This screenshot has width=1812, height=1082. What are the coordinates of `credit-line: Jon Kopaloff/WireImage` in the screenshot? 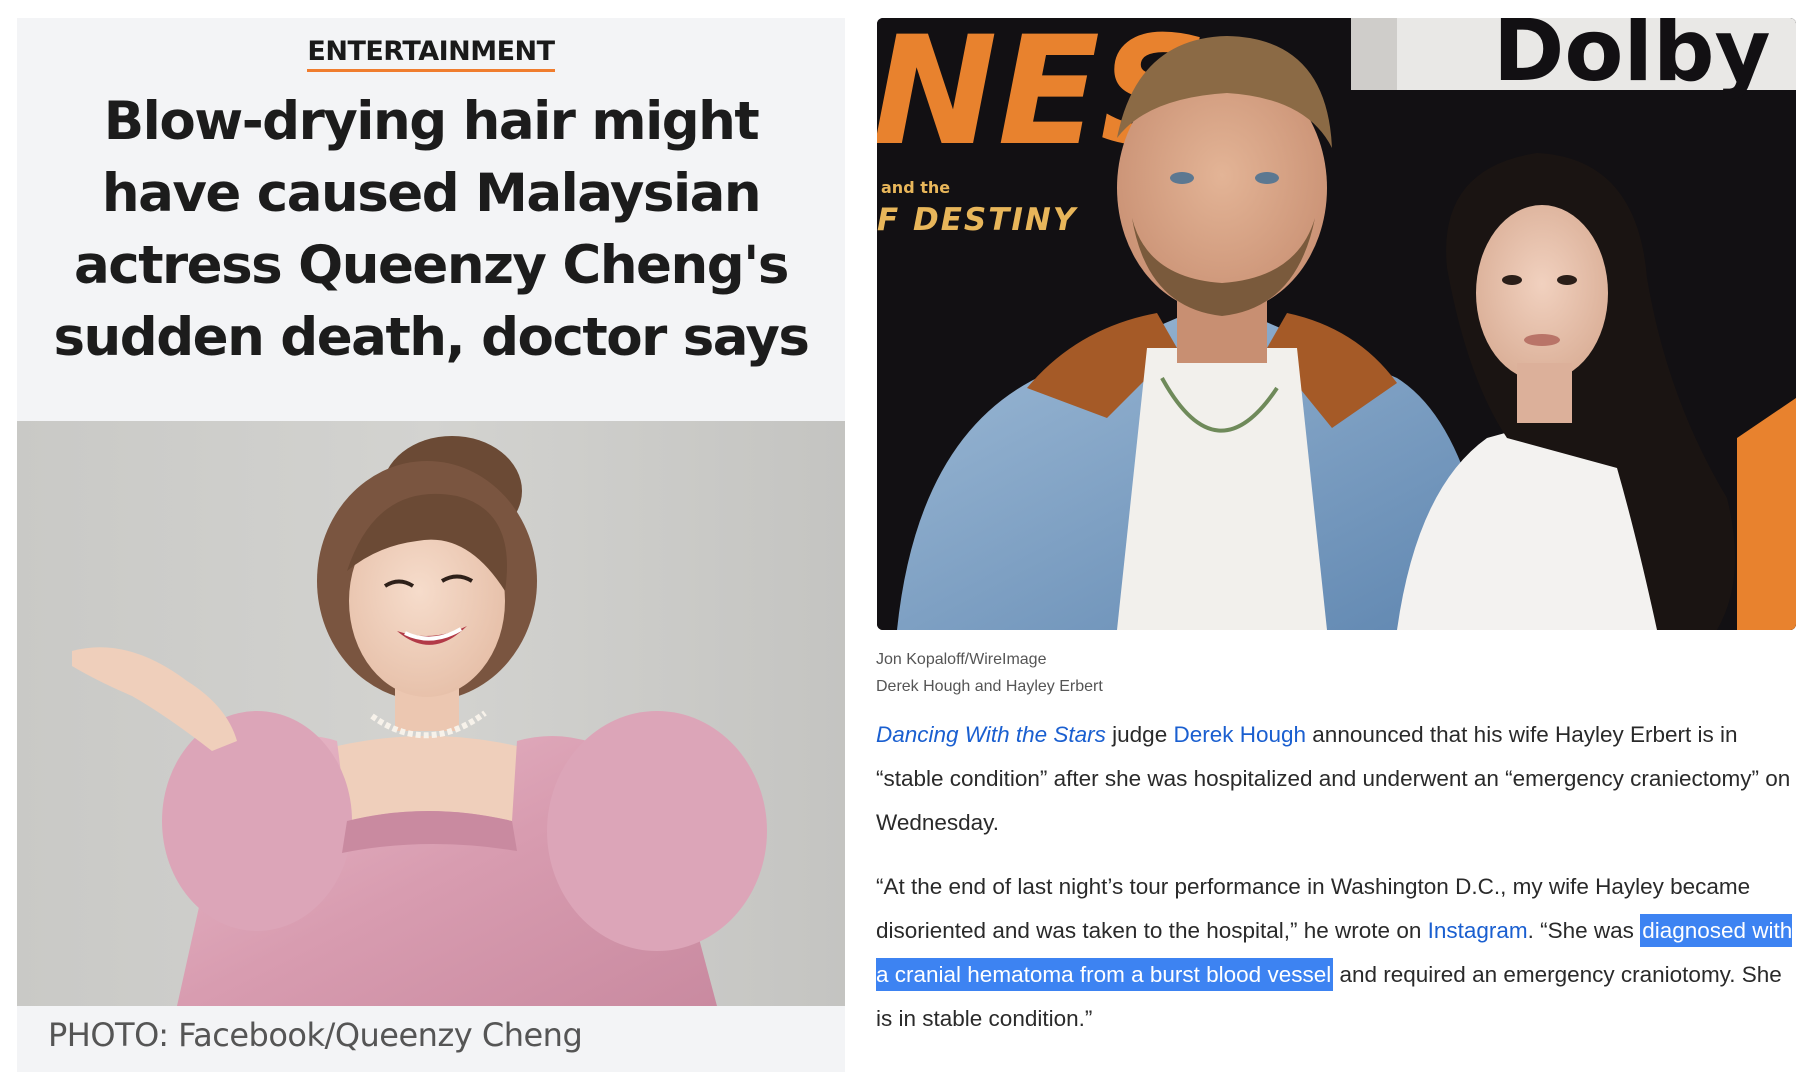 It's located at (961, 659).